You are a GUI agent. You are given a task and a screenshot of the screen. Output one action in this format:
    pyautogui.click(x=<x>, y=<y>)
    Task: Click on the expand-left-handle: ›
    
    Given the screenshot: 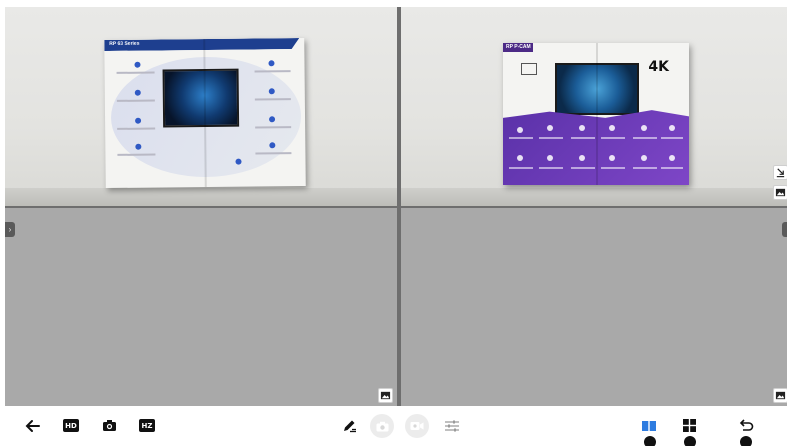 What is the action you would take?
    pyautogui.click(x=10, y=229)
    